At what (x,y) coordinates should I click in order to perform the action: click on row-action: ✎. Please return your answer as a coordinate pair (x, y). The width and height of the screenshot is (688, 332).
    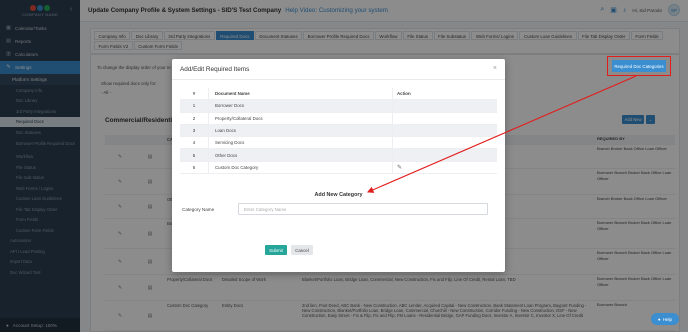
    Looking at the image, I should click on (444, 167).